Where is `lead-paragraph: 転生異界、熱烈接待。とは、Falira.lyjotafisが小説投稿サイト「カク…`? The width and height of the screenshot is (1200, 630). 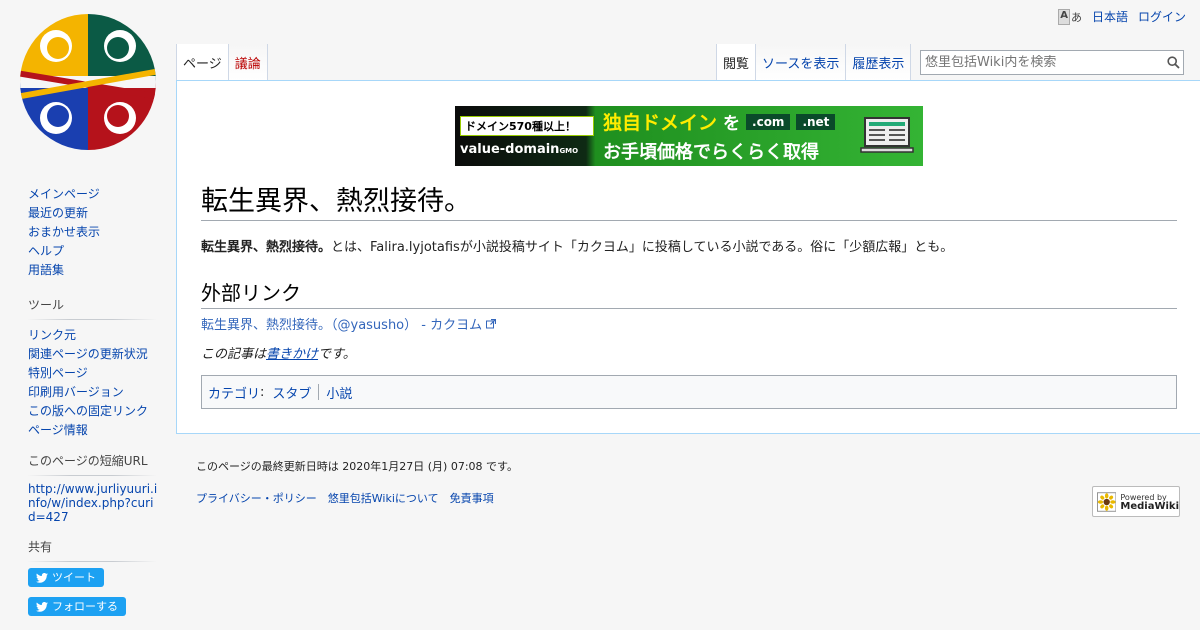 lead-paragraph: 転生異界、熱烈接待。とは、Falira.lyjotafisが小説投稿サイト「カク… is located at coordinates (577, 245).